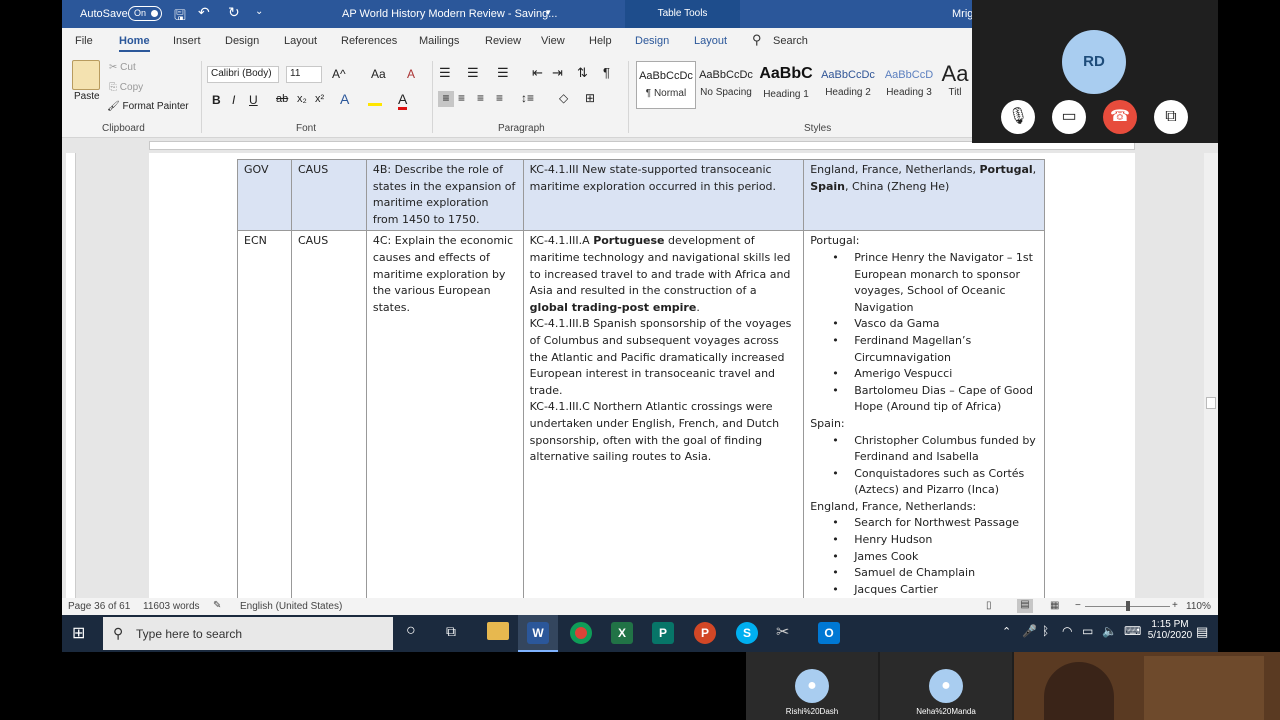 The image size is (1280, 720). I want to click on zoom-out-icon: −, so click(1078, 605).